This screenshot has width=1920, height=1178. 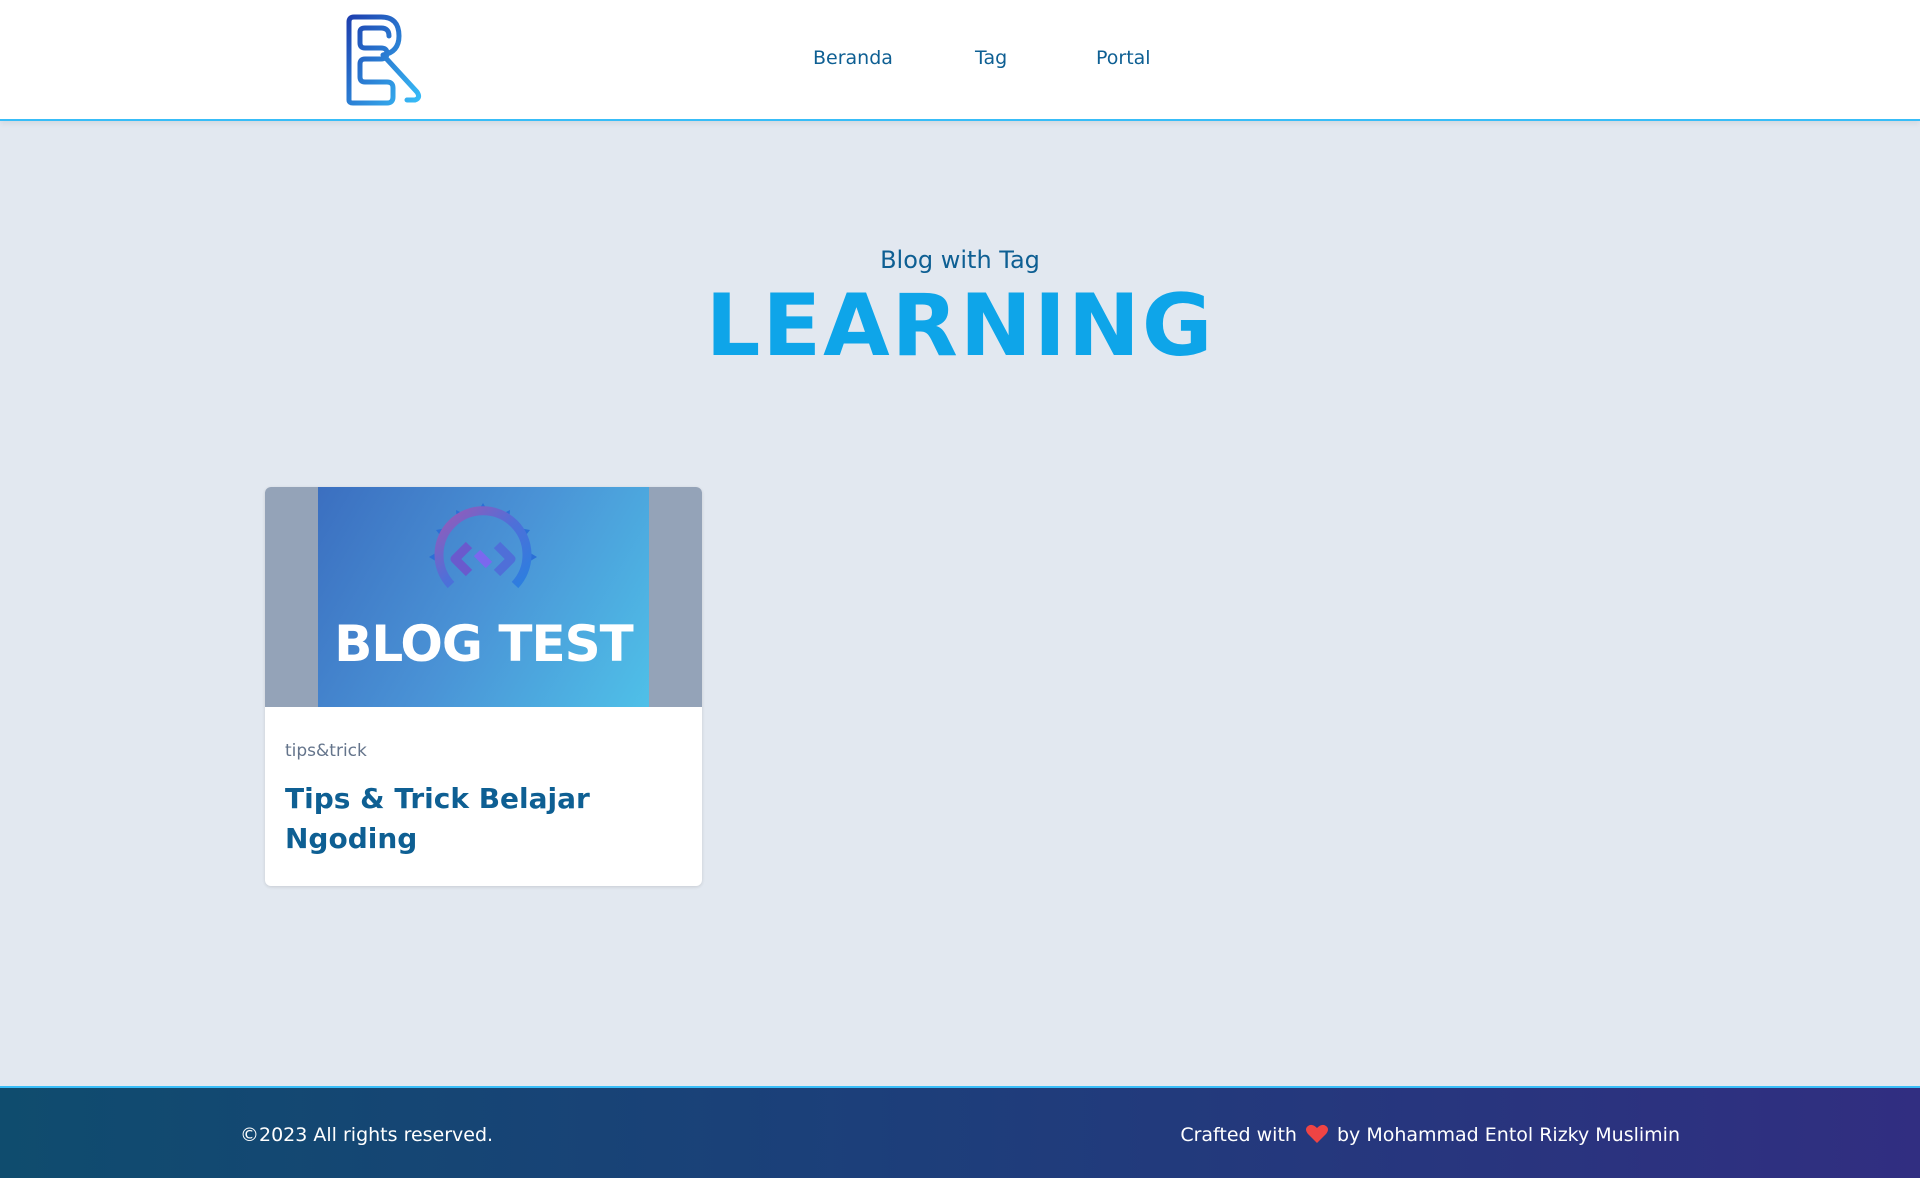 What do you see at coordinates (483, 546) in the screenshot?
I see `code-gear-icon` at bounding box center [483, 546].